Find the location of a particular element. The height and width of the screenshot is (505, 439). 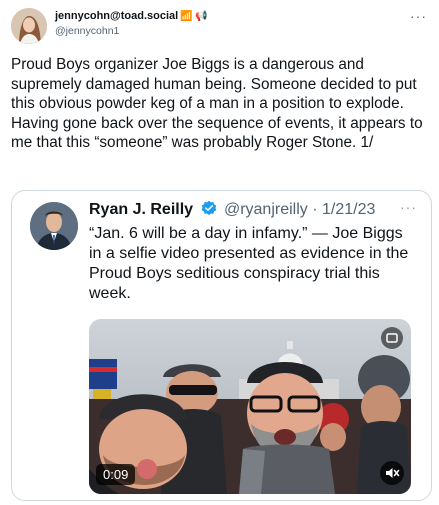

author-handle: @jennycohn1 is located at coordinates (131, 31).